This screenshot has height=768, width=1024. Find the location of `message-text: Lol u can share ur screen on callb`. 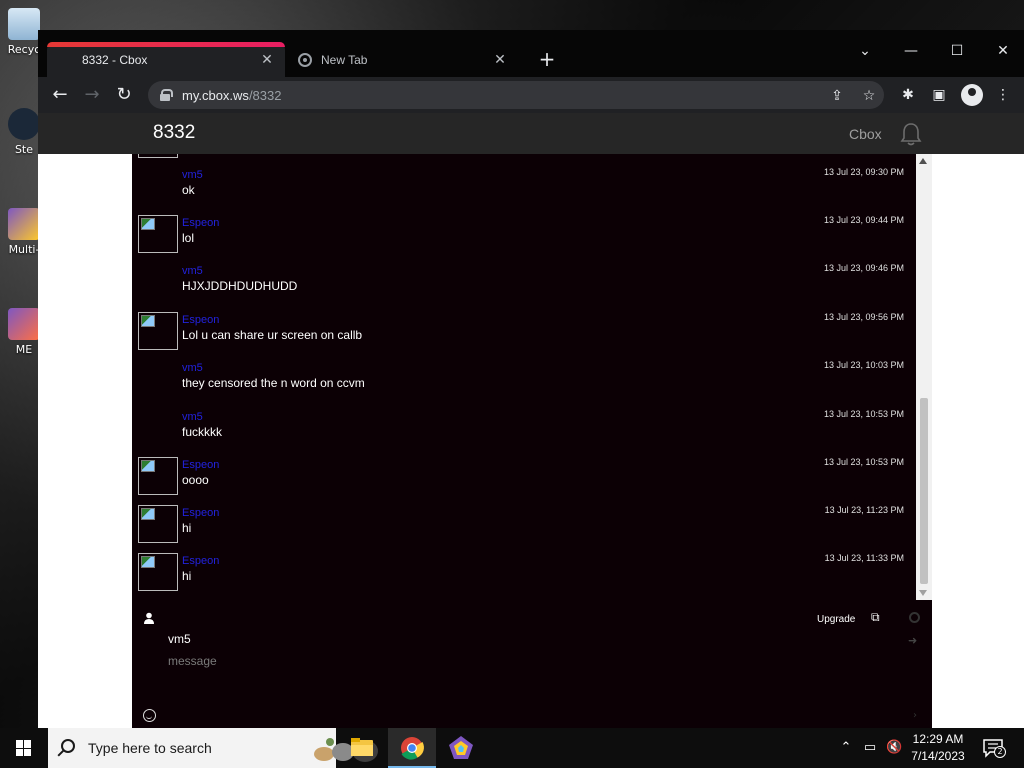

message-text: Lol u can share ur screen on callb is located at coordinates (272, 335).